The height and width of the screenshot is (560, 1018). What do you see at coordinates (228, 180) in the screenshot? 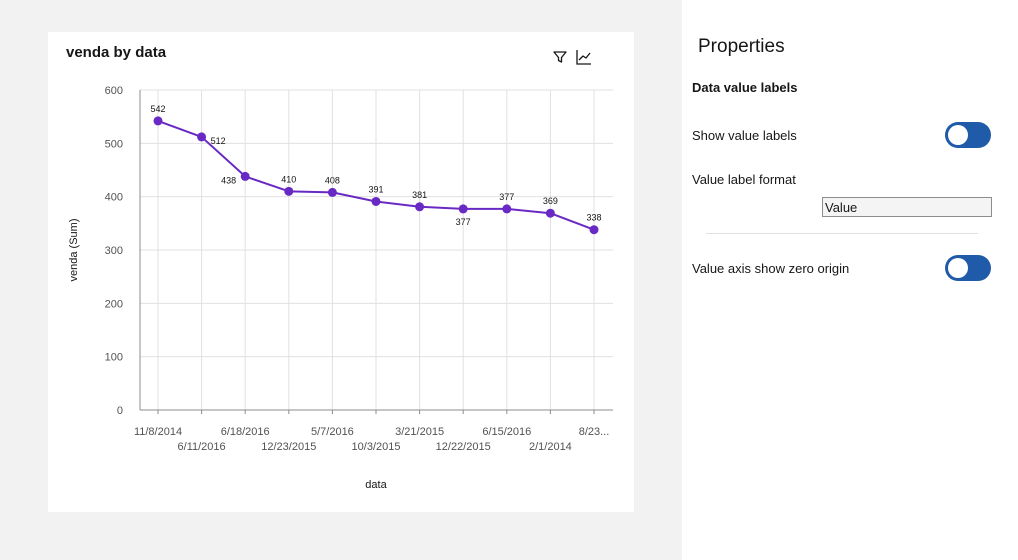
I see `data-label: 438` at bounding box center [228, 180].